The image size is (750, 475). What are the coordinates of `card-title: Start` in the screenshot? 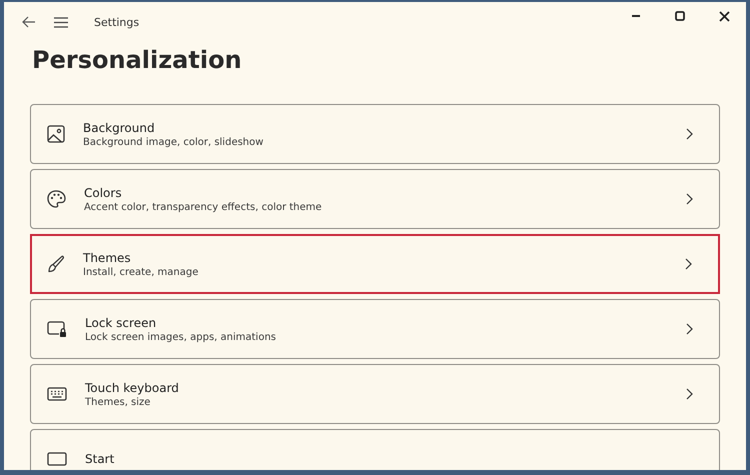 It's located at (100, 459).